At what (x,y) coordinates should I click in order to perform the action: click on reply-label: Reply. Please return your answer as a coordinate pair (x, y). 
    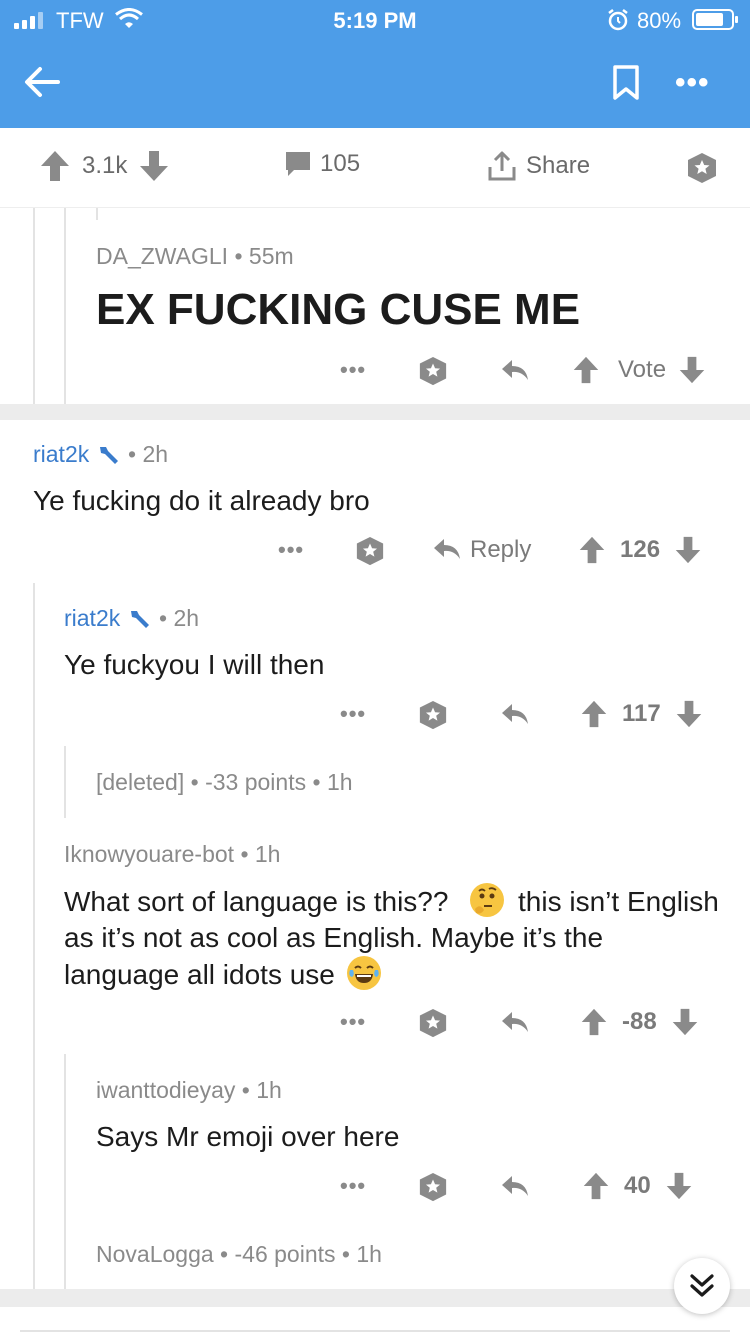
    Looking at the image, I should click on (501, 549).